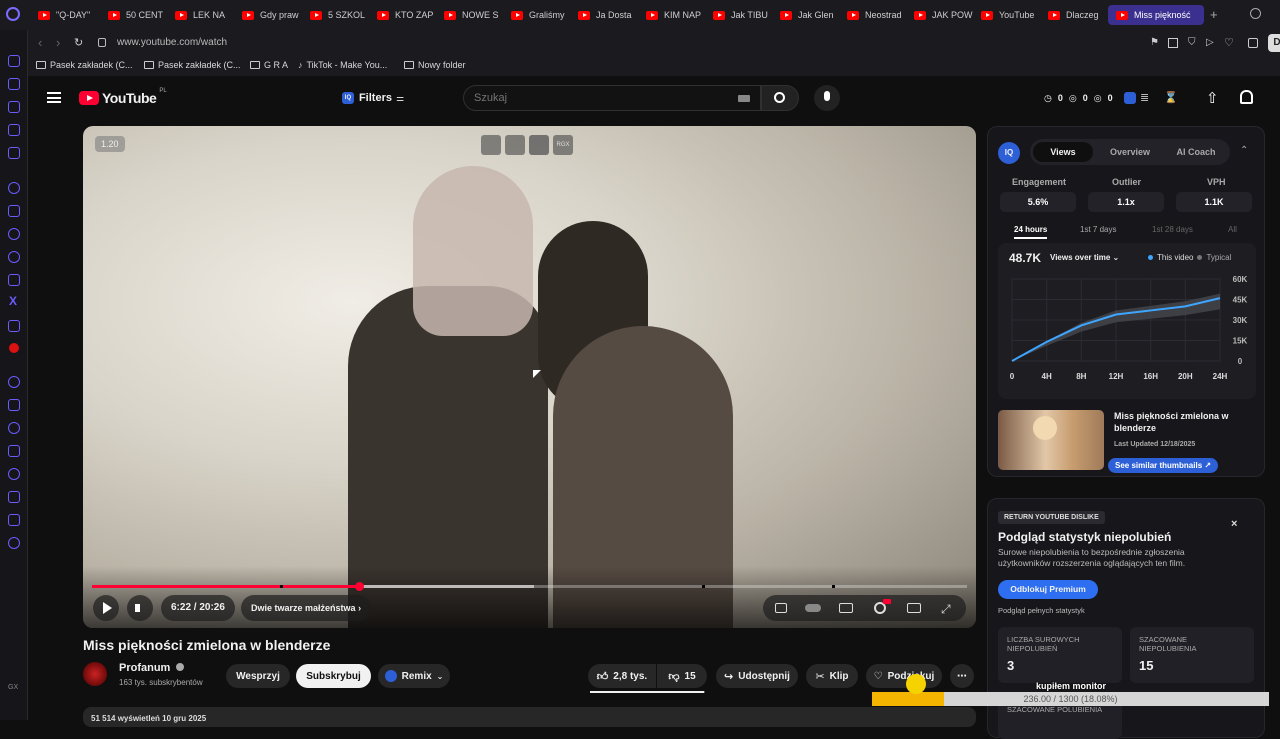 Image resolution: width=1280 pixels, height=739 pixels. Describe the element at coordinates (515, 145) in the screenshot. I see `enter-icon` at that location.